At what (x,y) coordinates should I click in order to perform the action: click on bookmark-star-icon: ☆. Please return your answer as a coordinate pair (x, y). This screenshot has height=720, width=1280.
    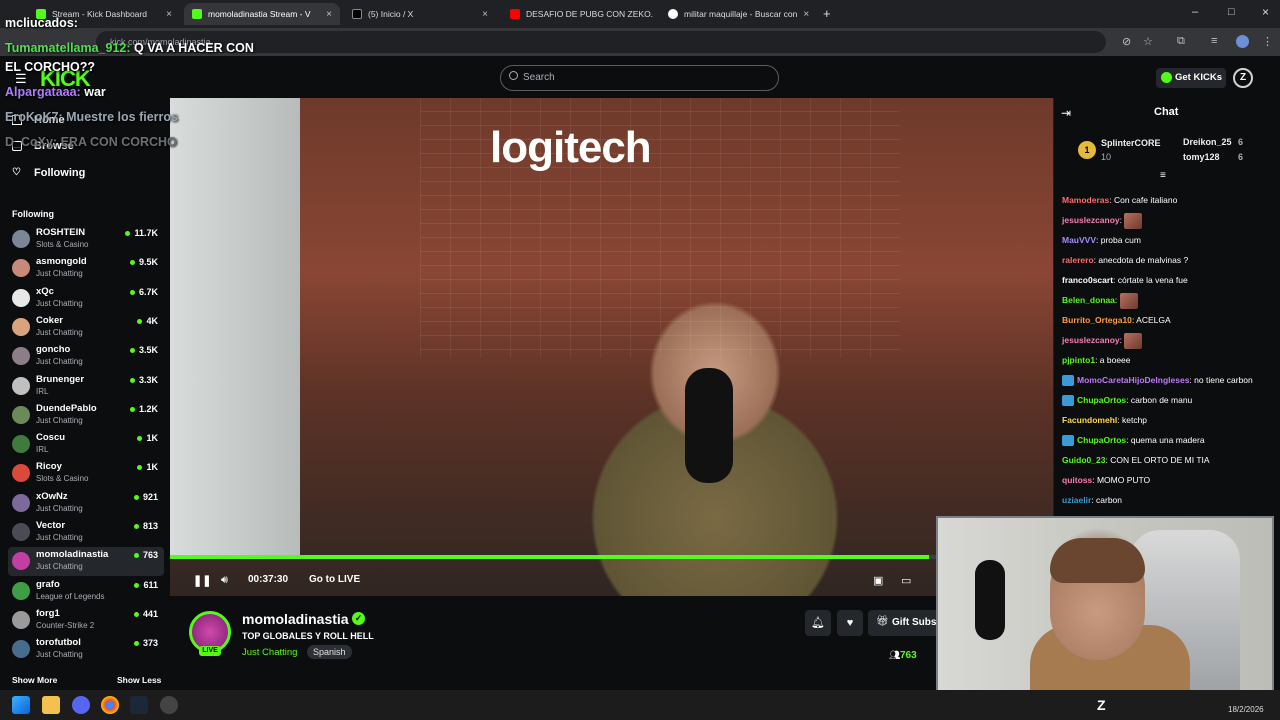
    Looking at the image, I should click on (1148, 41).